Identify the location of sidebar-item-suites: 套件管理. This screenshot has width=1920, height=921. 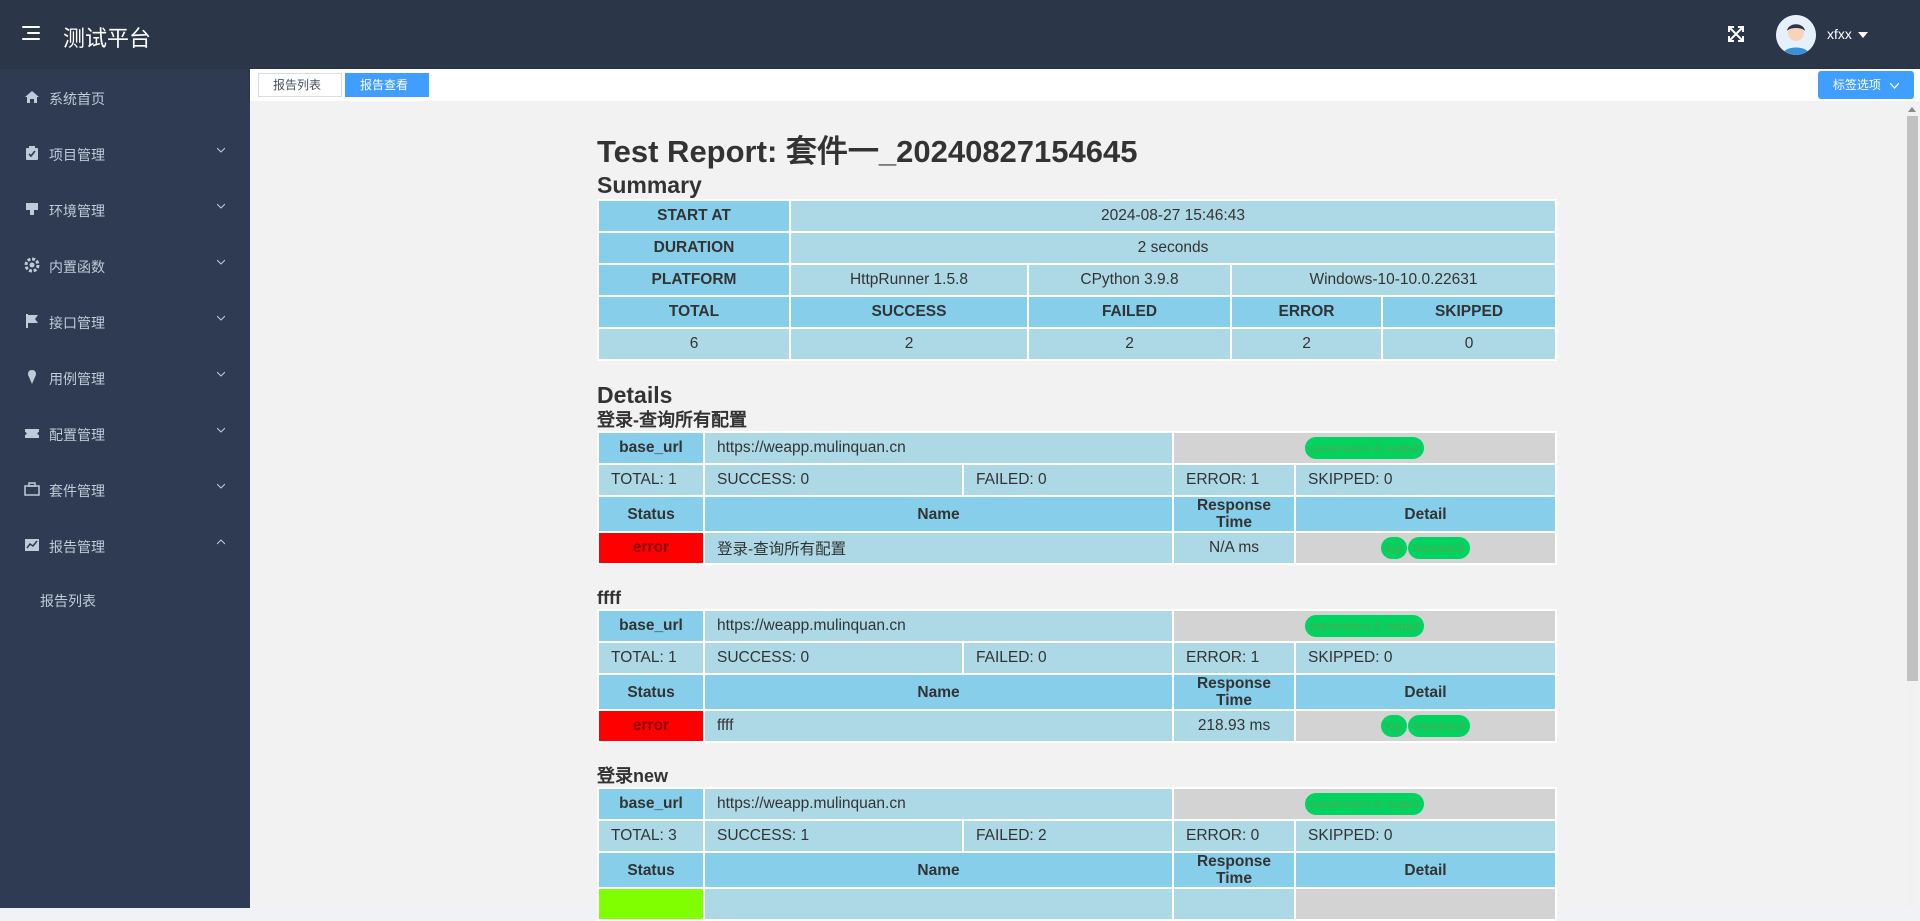
(125, 489).